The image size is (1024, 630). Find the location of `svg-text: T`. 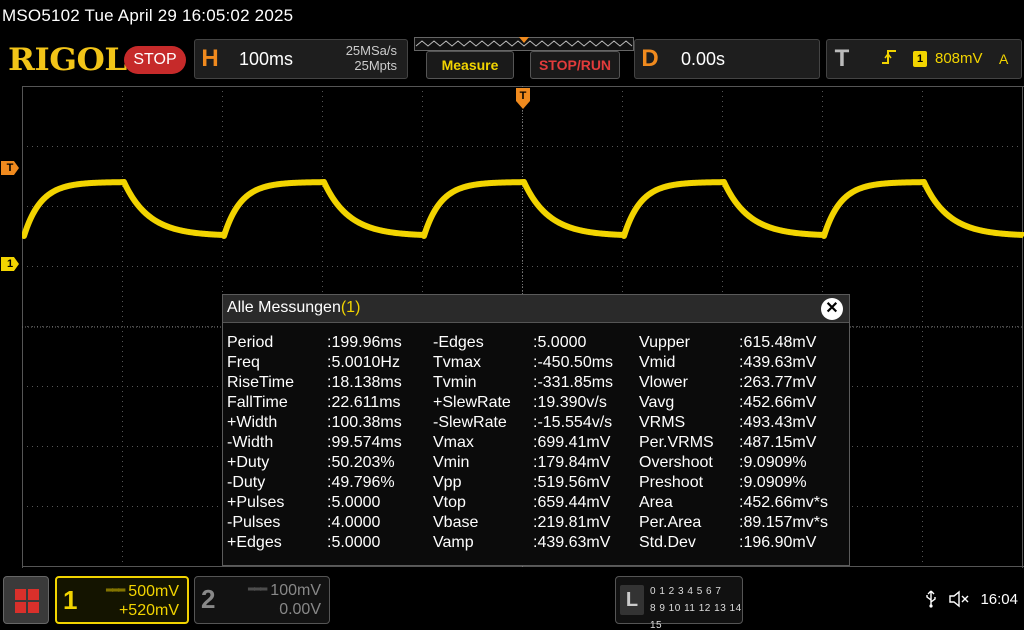

svg-text: T is located at coordinates (523, 96).